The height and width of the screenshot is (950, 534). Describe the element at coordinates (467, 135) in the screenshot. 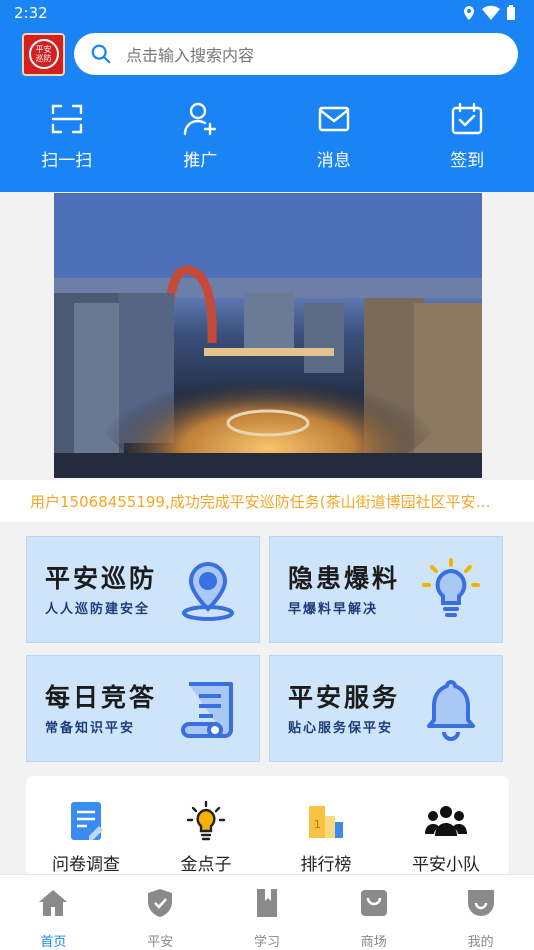

I see `checkin-button: 签到` at that location.